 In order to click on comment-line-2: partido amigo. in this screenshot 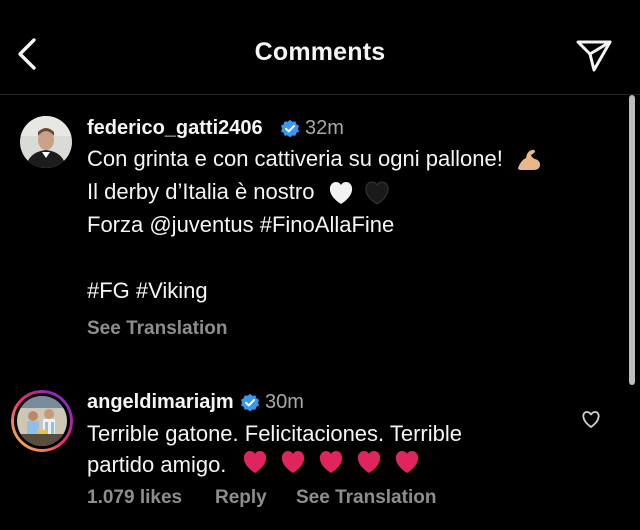, I will do `click(254, 463)`.